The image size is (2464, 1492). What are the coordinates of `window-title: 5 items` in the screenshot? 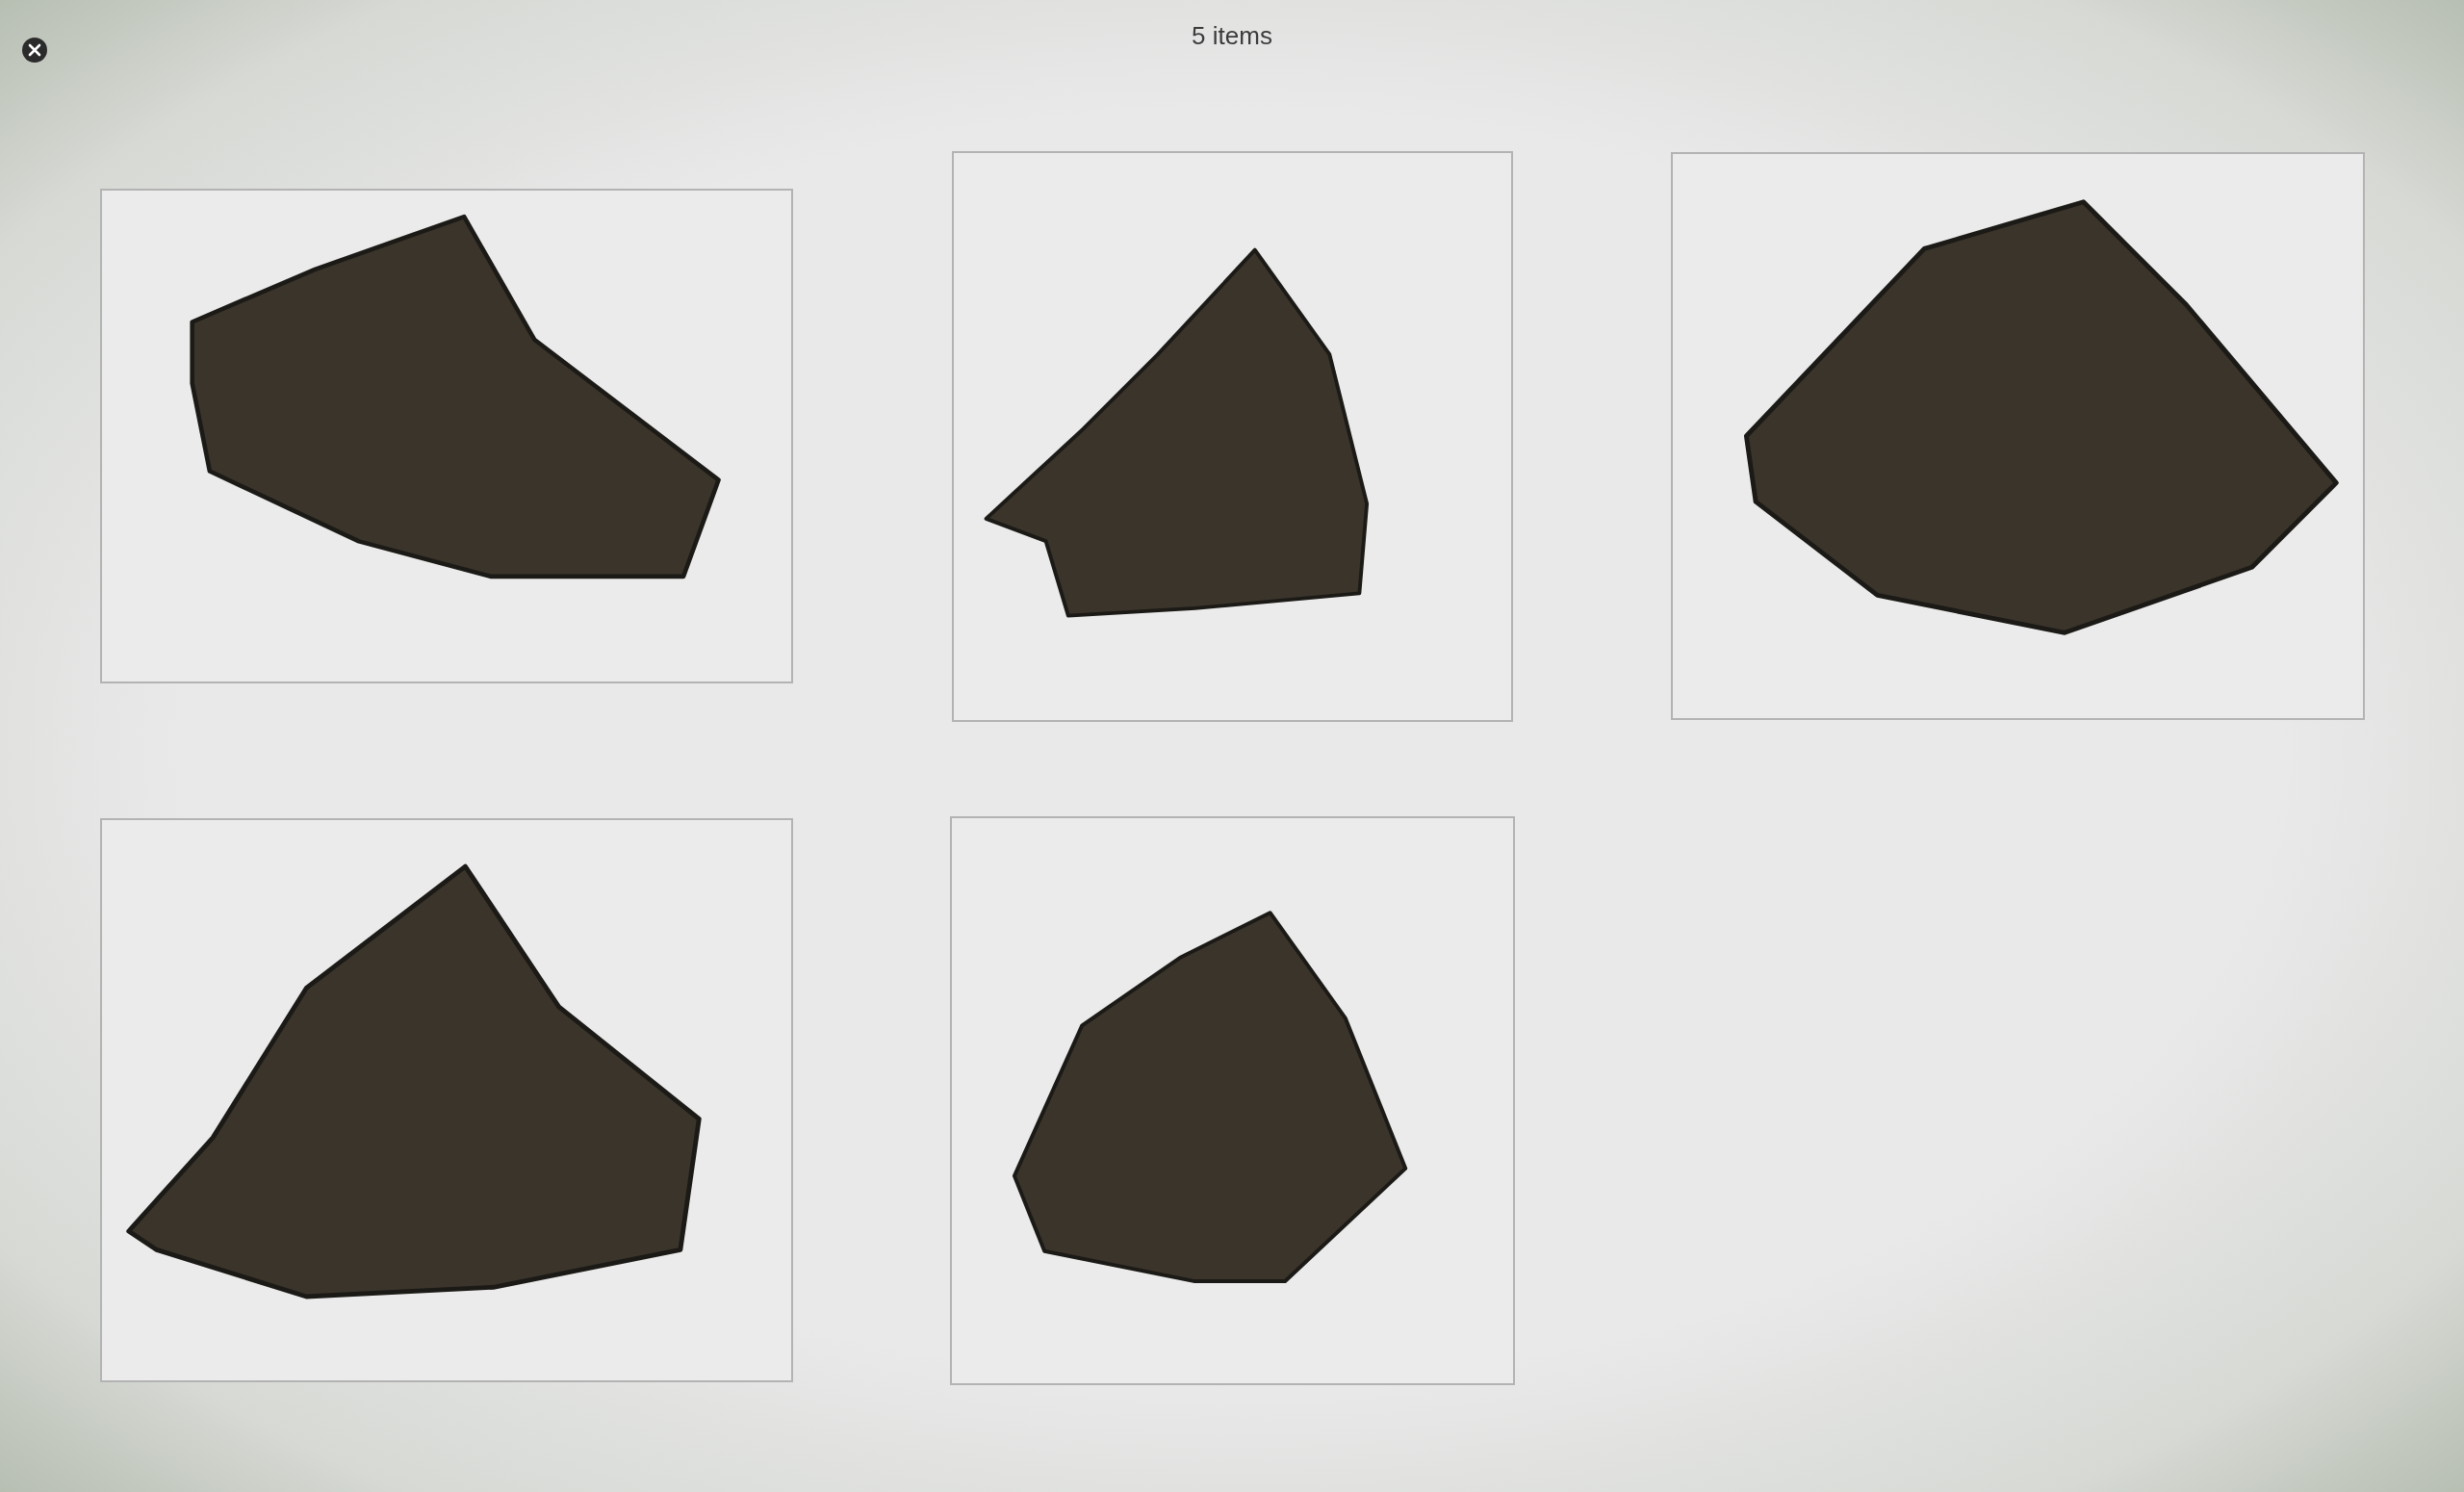 It's located at (1232, 36).